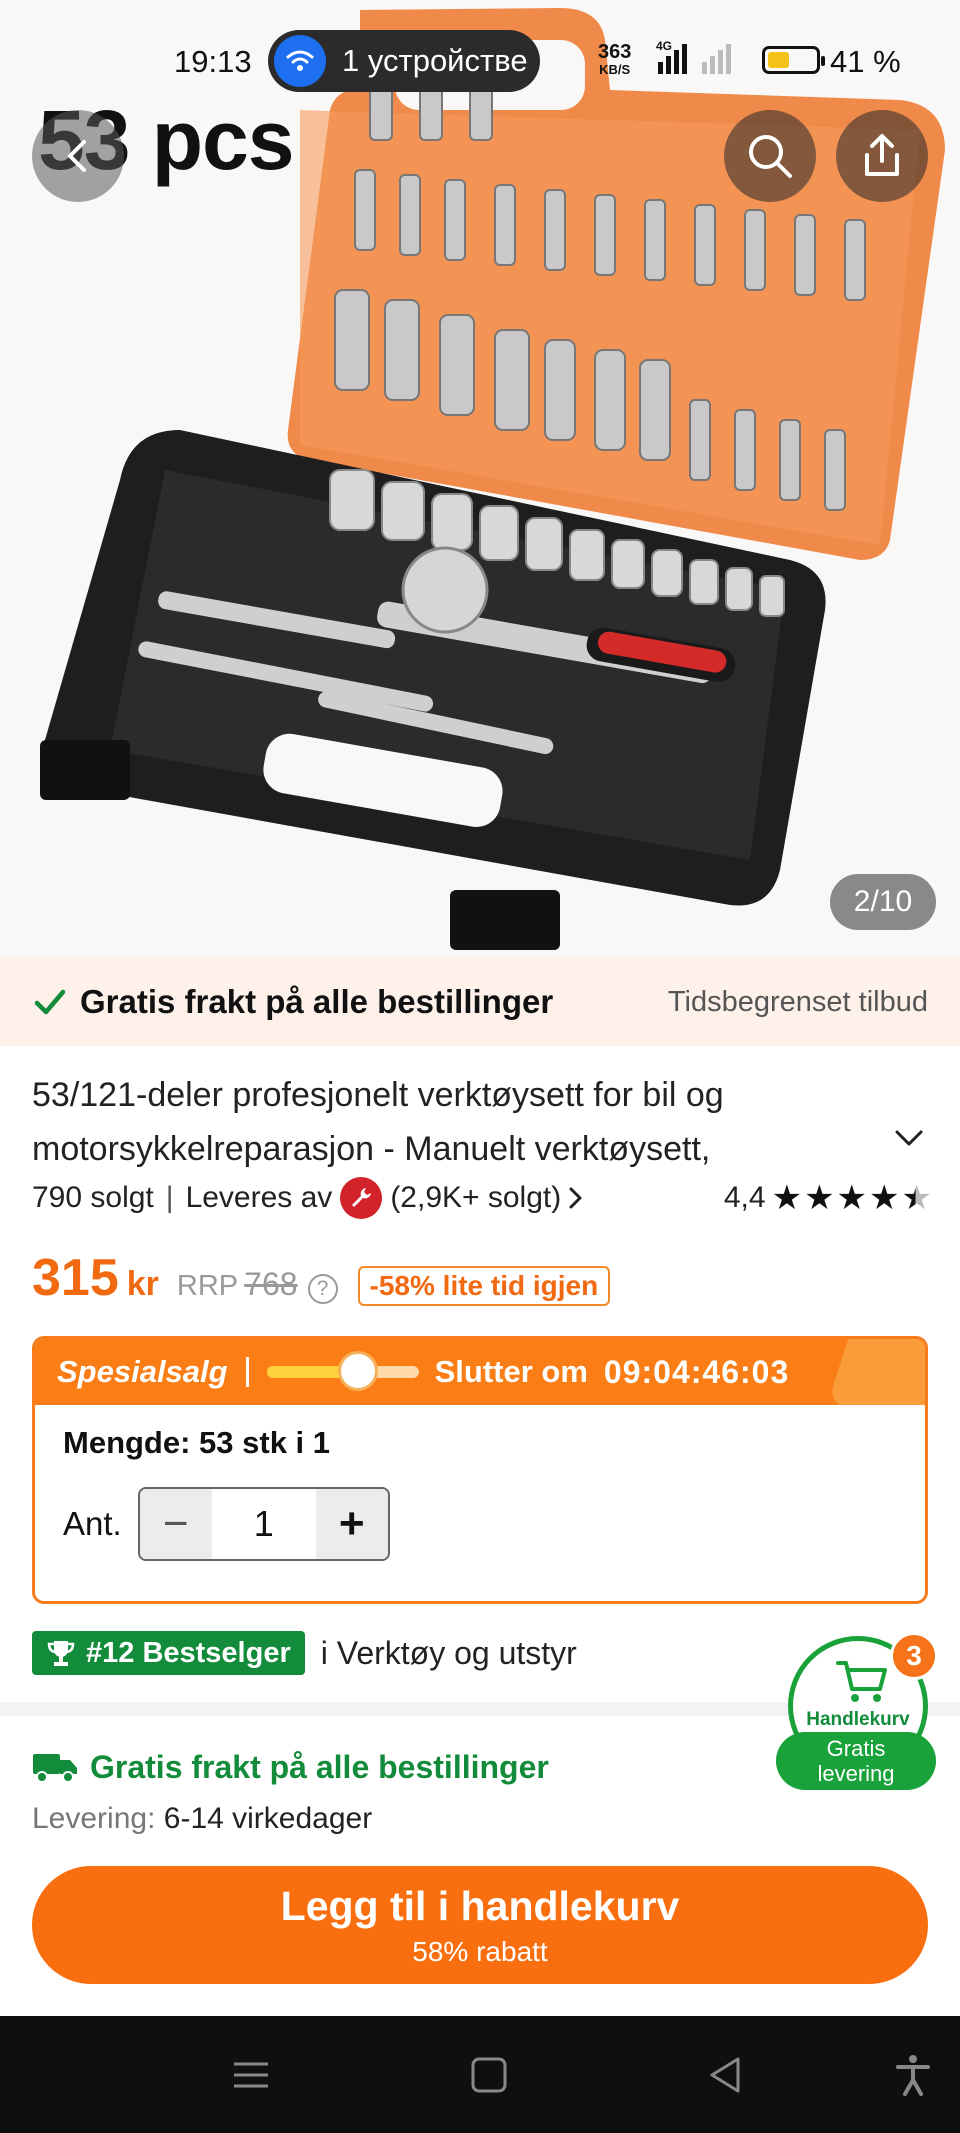 This screenshot has height=2133, width=960. Describe the element at coordinates (489, 2075) in the screenshot. I see `home-icon` at that location.